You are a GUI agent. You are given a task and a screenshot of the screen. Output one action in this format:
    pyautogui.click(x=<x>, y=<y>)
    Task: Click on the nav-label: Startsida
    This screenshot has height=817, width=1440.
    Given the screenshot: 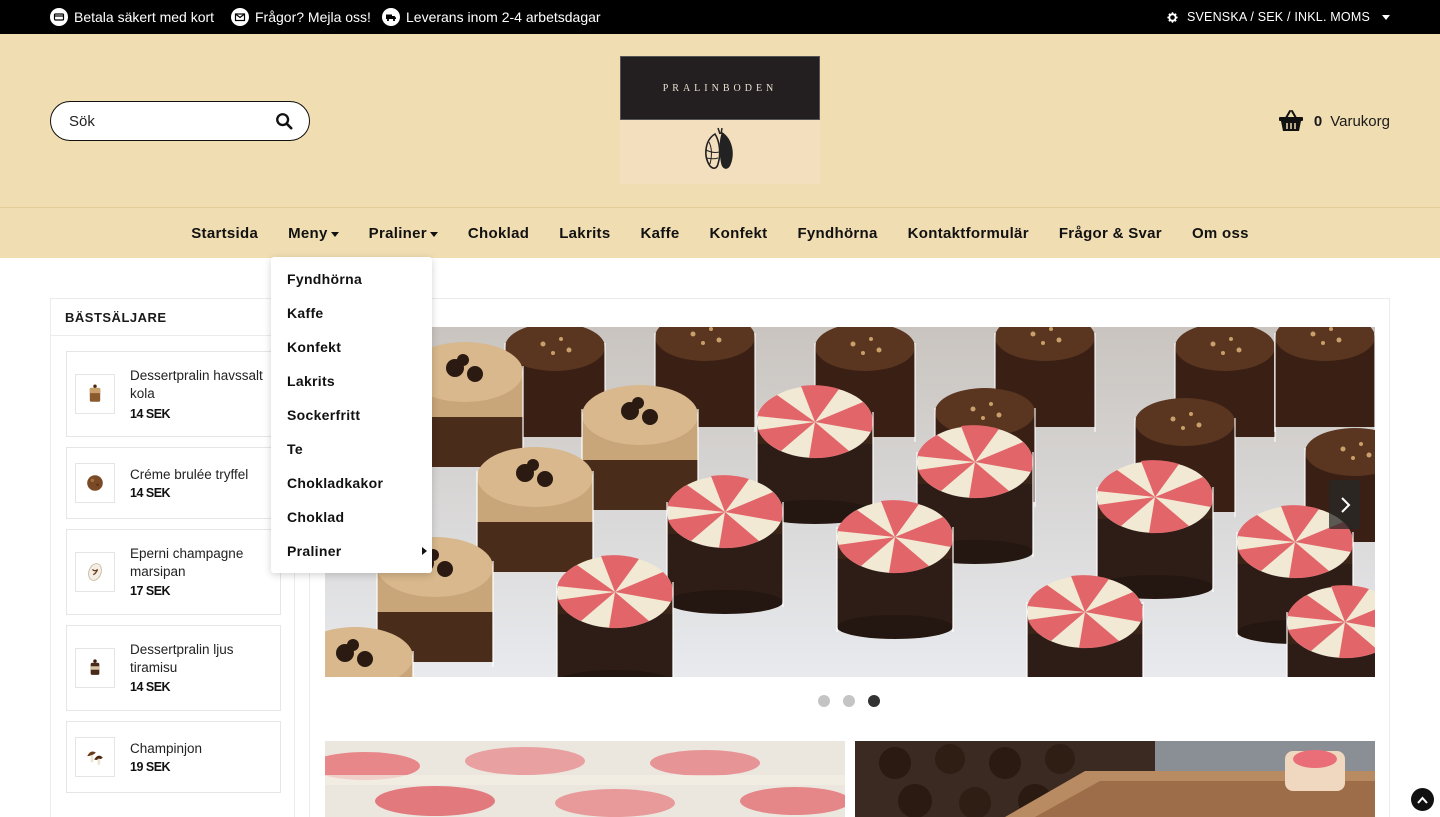 What is the action you would take?
    pyautogui.click(x=225, y=233)
    